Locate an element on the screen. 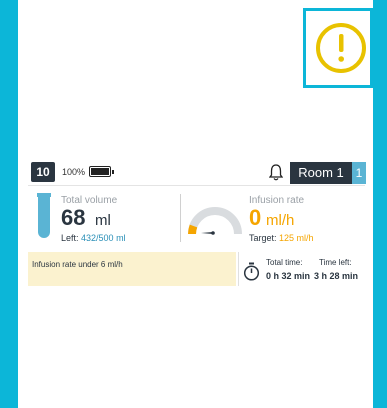 Image resolution: width=387 pixels, height=408 pixels. total-volume-value: 68 is located at coordinates (73, 217).